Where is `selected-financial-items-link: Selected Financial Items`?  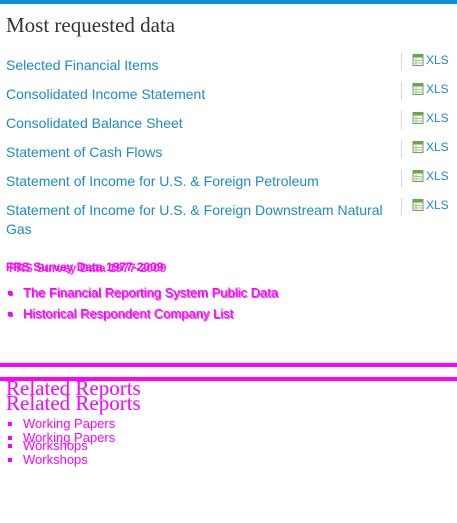
selected-financial-items-link: Selected Financial Items is located at coordinates (201, 65).